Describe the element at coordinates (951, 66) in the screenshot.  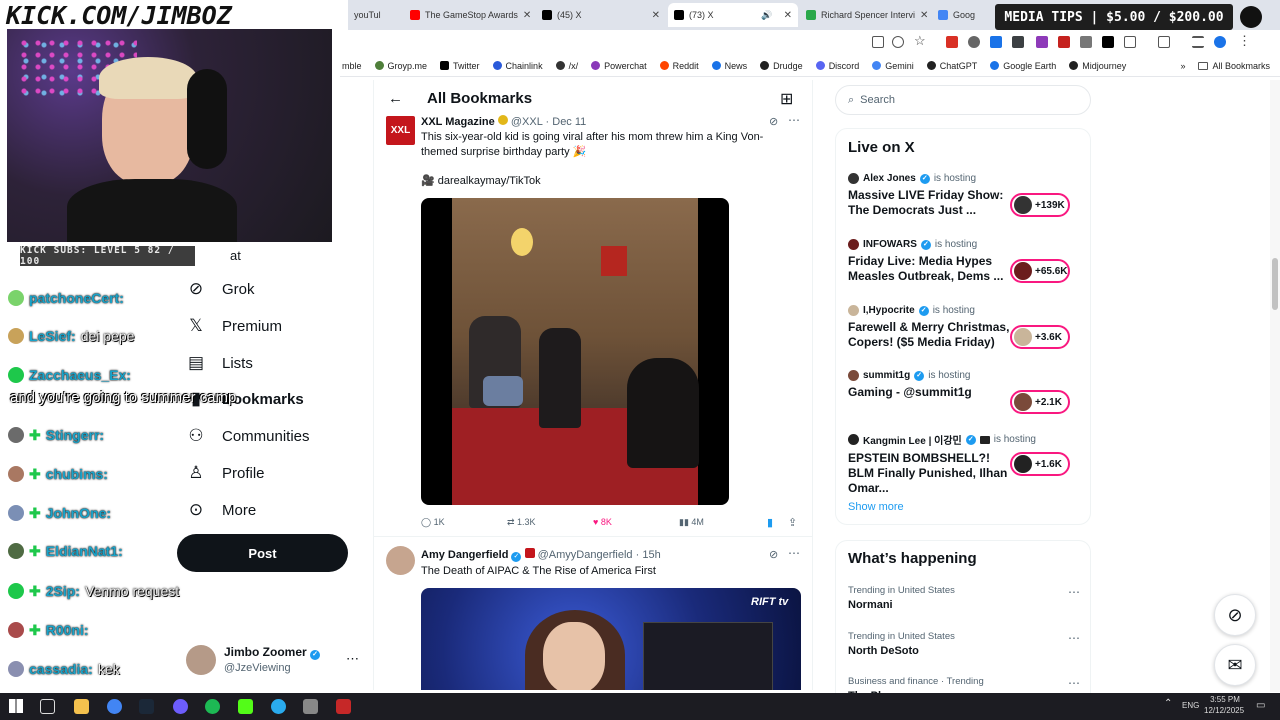
I see `bookmark-item: ChatGPT` at that location.